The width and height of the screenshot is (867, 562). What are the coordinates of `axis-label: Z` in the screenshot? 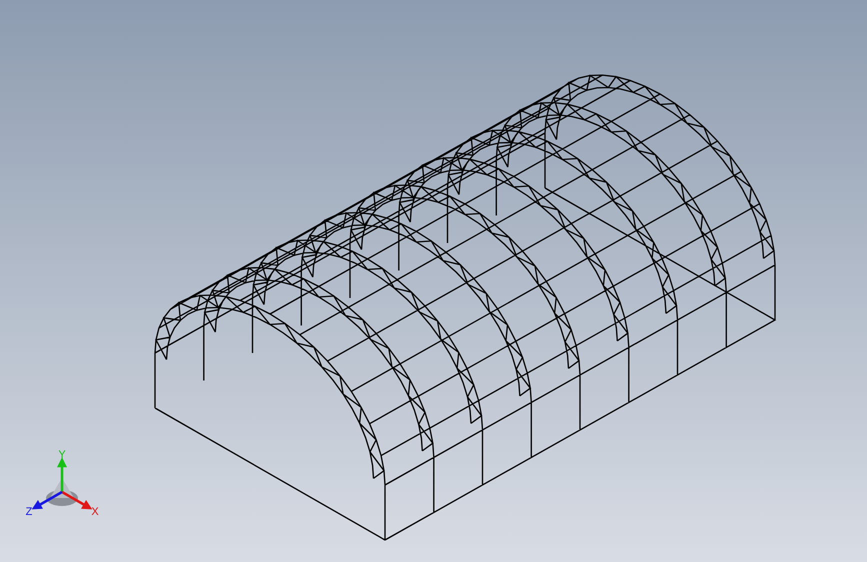 It's located at (29, 512).